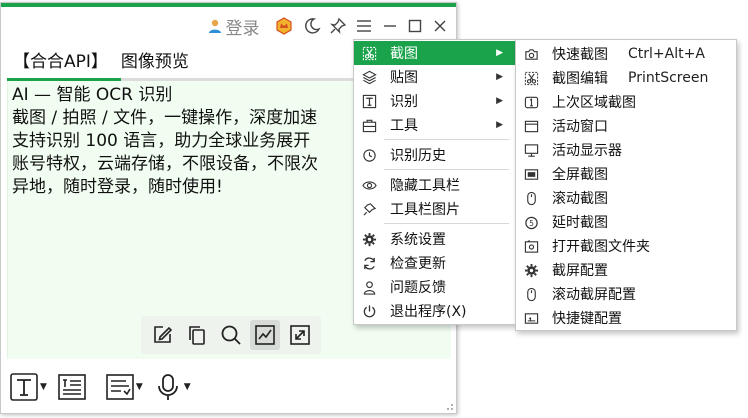 Image resolution: width=748 pixels, height=418 pixels. What do you see at coordinates (434, 263) in the screenshot?
I see `menu-item-check-update: 检查更新` at bounding box center [434, 263].